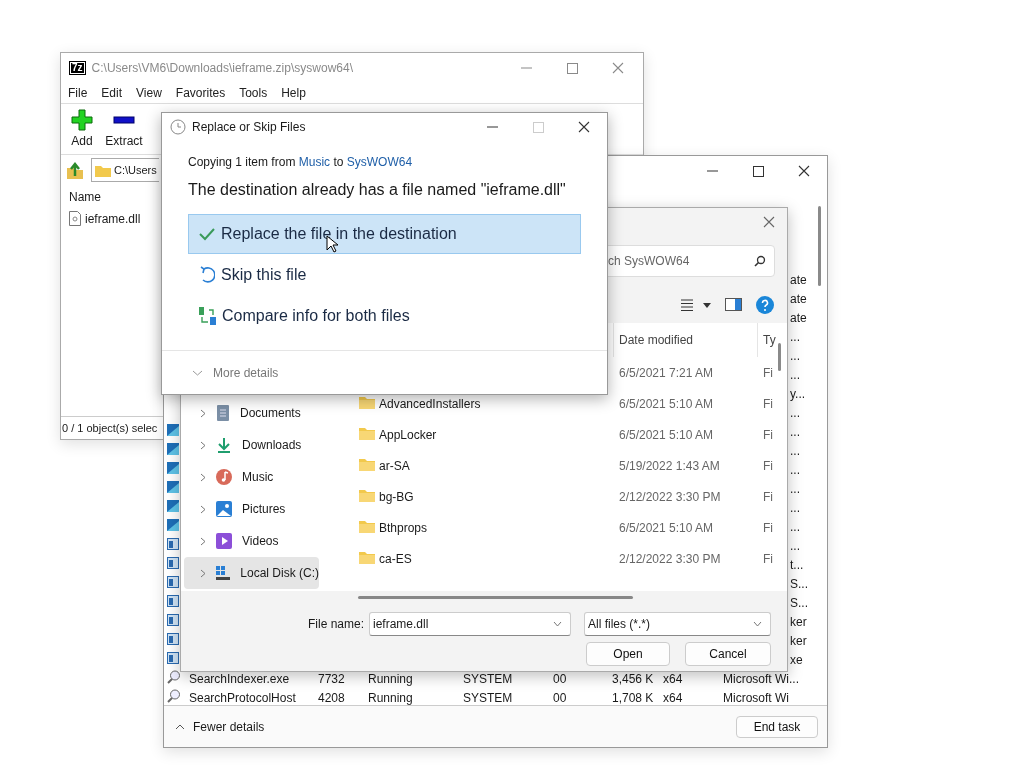 The height and width of the screenshot is (768, 1024). What do you see at coordinates (796, 659) in the screenshot?
I see `description-cell: xe` at bounding box center [796, 659].